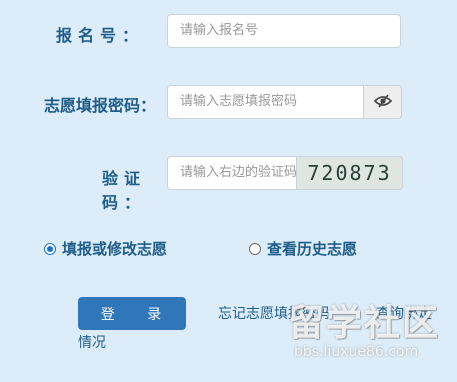 This screenshot has height=382, width=457. Describe the element at coordinates (123, 190) in the screenshot. I see `captcha-label: 验证码：` at that location.